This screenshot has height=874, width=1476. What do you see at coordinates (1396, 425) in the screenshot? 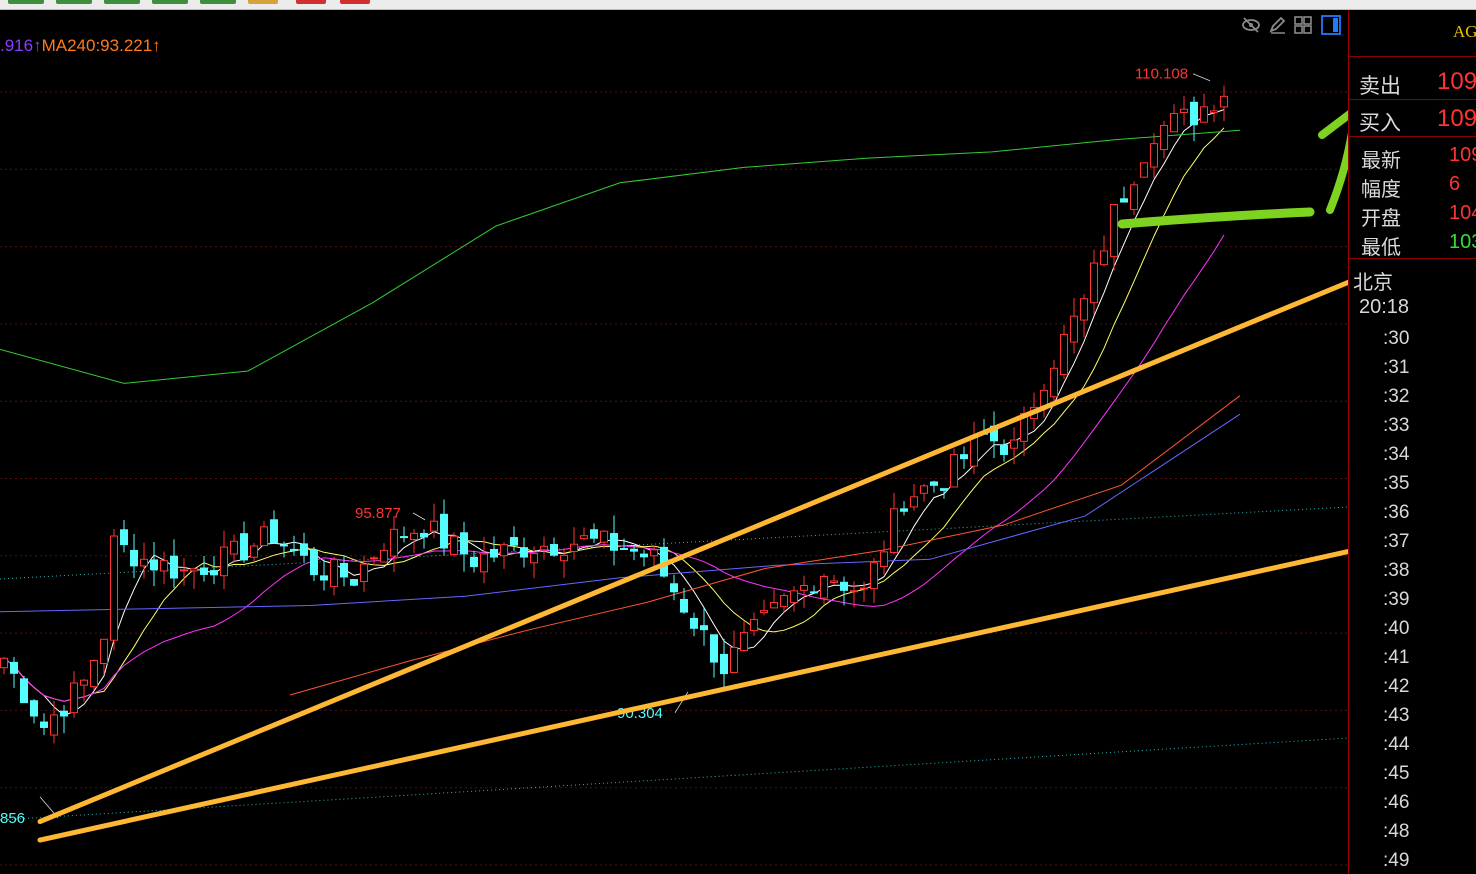
I see `trade-minute: :33` at bounding box center [1396, 425].